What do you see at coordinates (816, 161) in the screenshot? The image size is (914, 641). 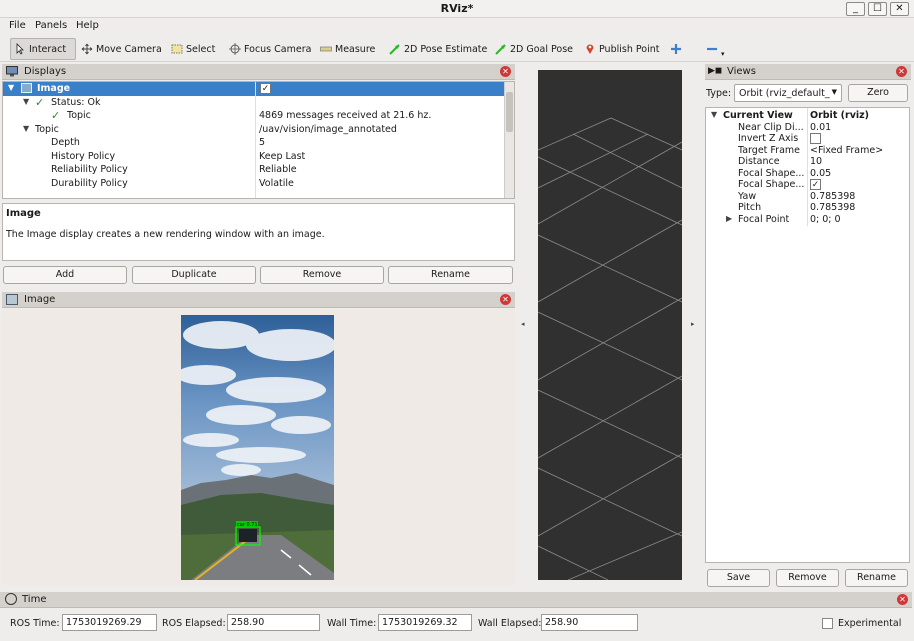 I see `distance-value: 10` at bounding box center [816, 161].